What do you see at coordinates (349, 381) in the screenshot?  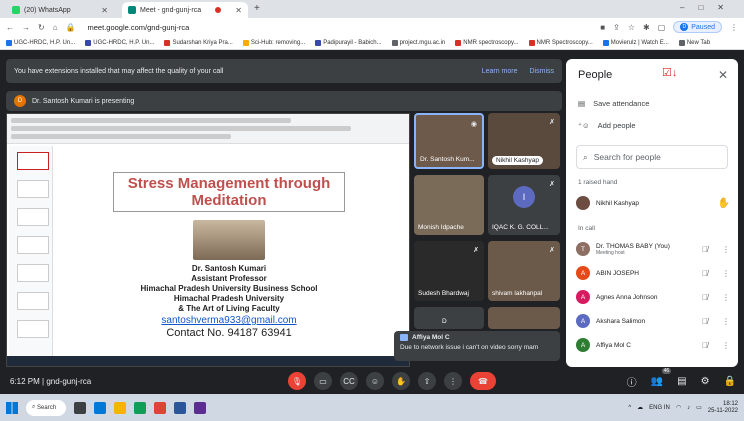 I see `captions-button: CC` at bounding box center [349, 381].